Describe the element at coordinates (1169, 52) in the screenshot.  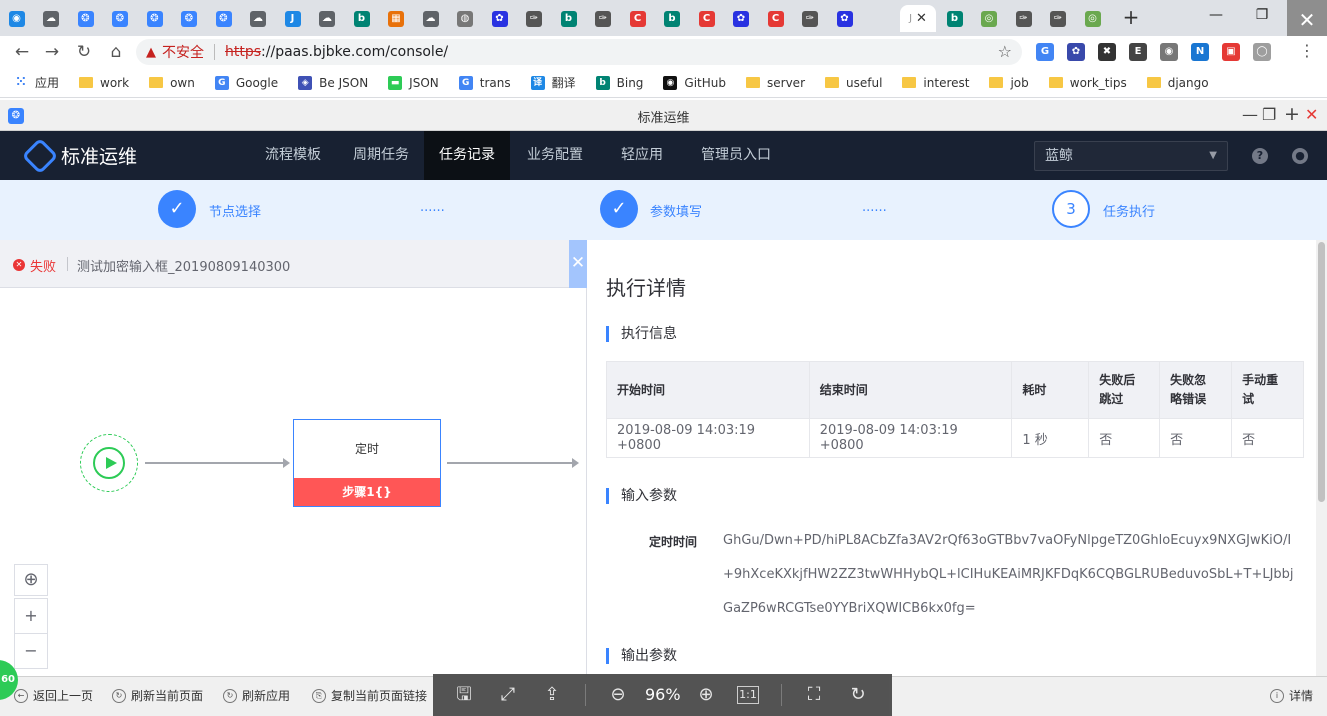
I see `extension-icon: ◉` at that location.